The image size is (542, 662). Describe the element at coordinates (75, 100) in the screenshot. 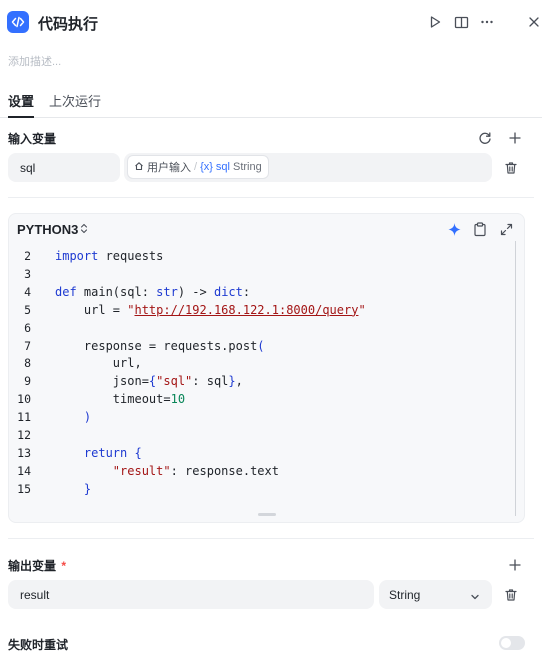

I see `tab-last-run: 上次运行` at that location.